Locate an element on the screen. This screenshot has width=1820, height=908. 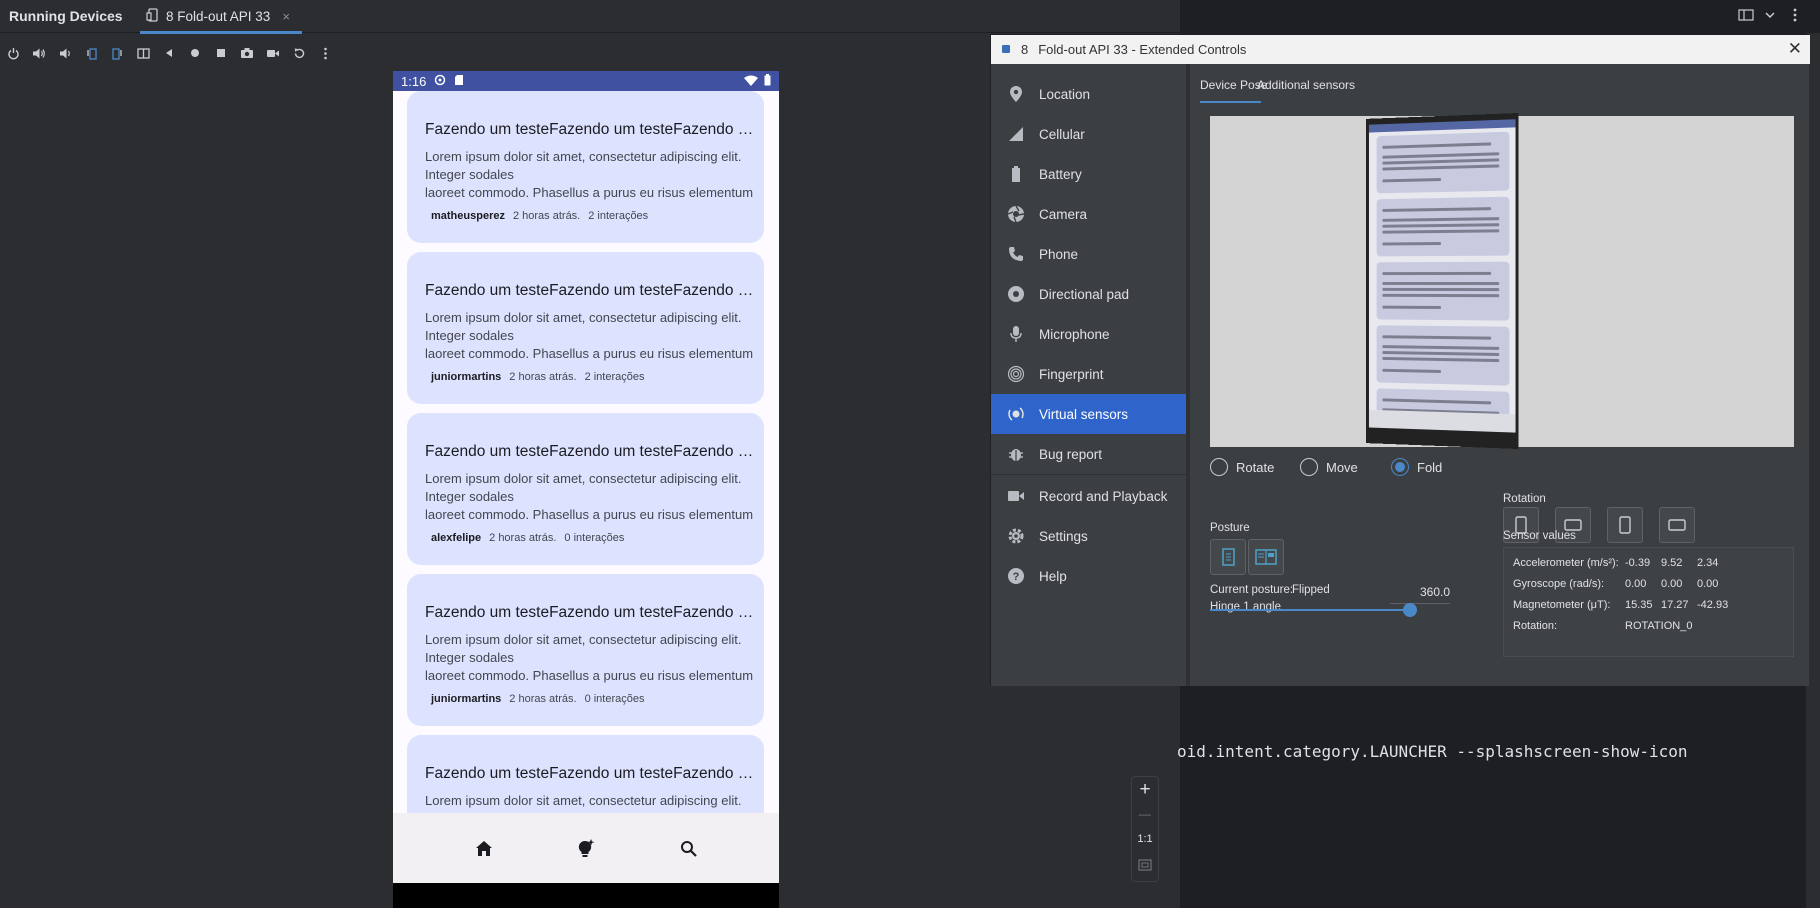
home-icon is located at coordinates (195, 53).